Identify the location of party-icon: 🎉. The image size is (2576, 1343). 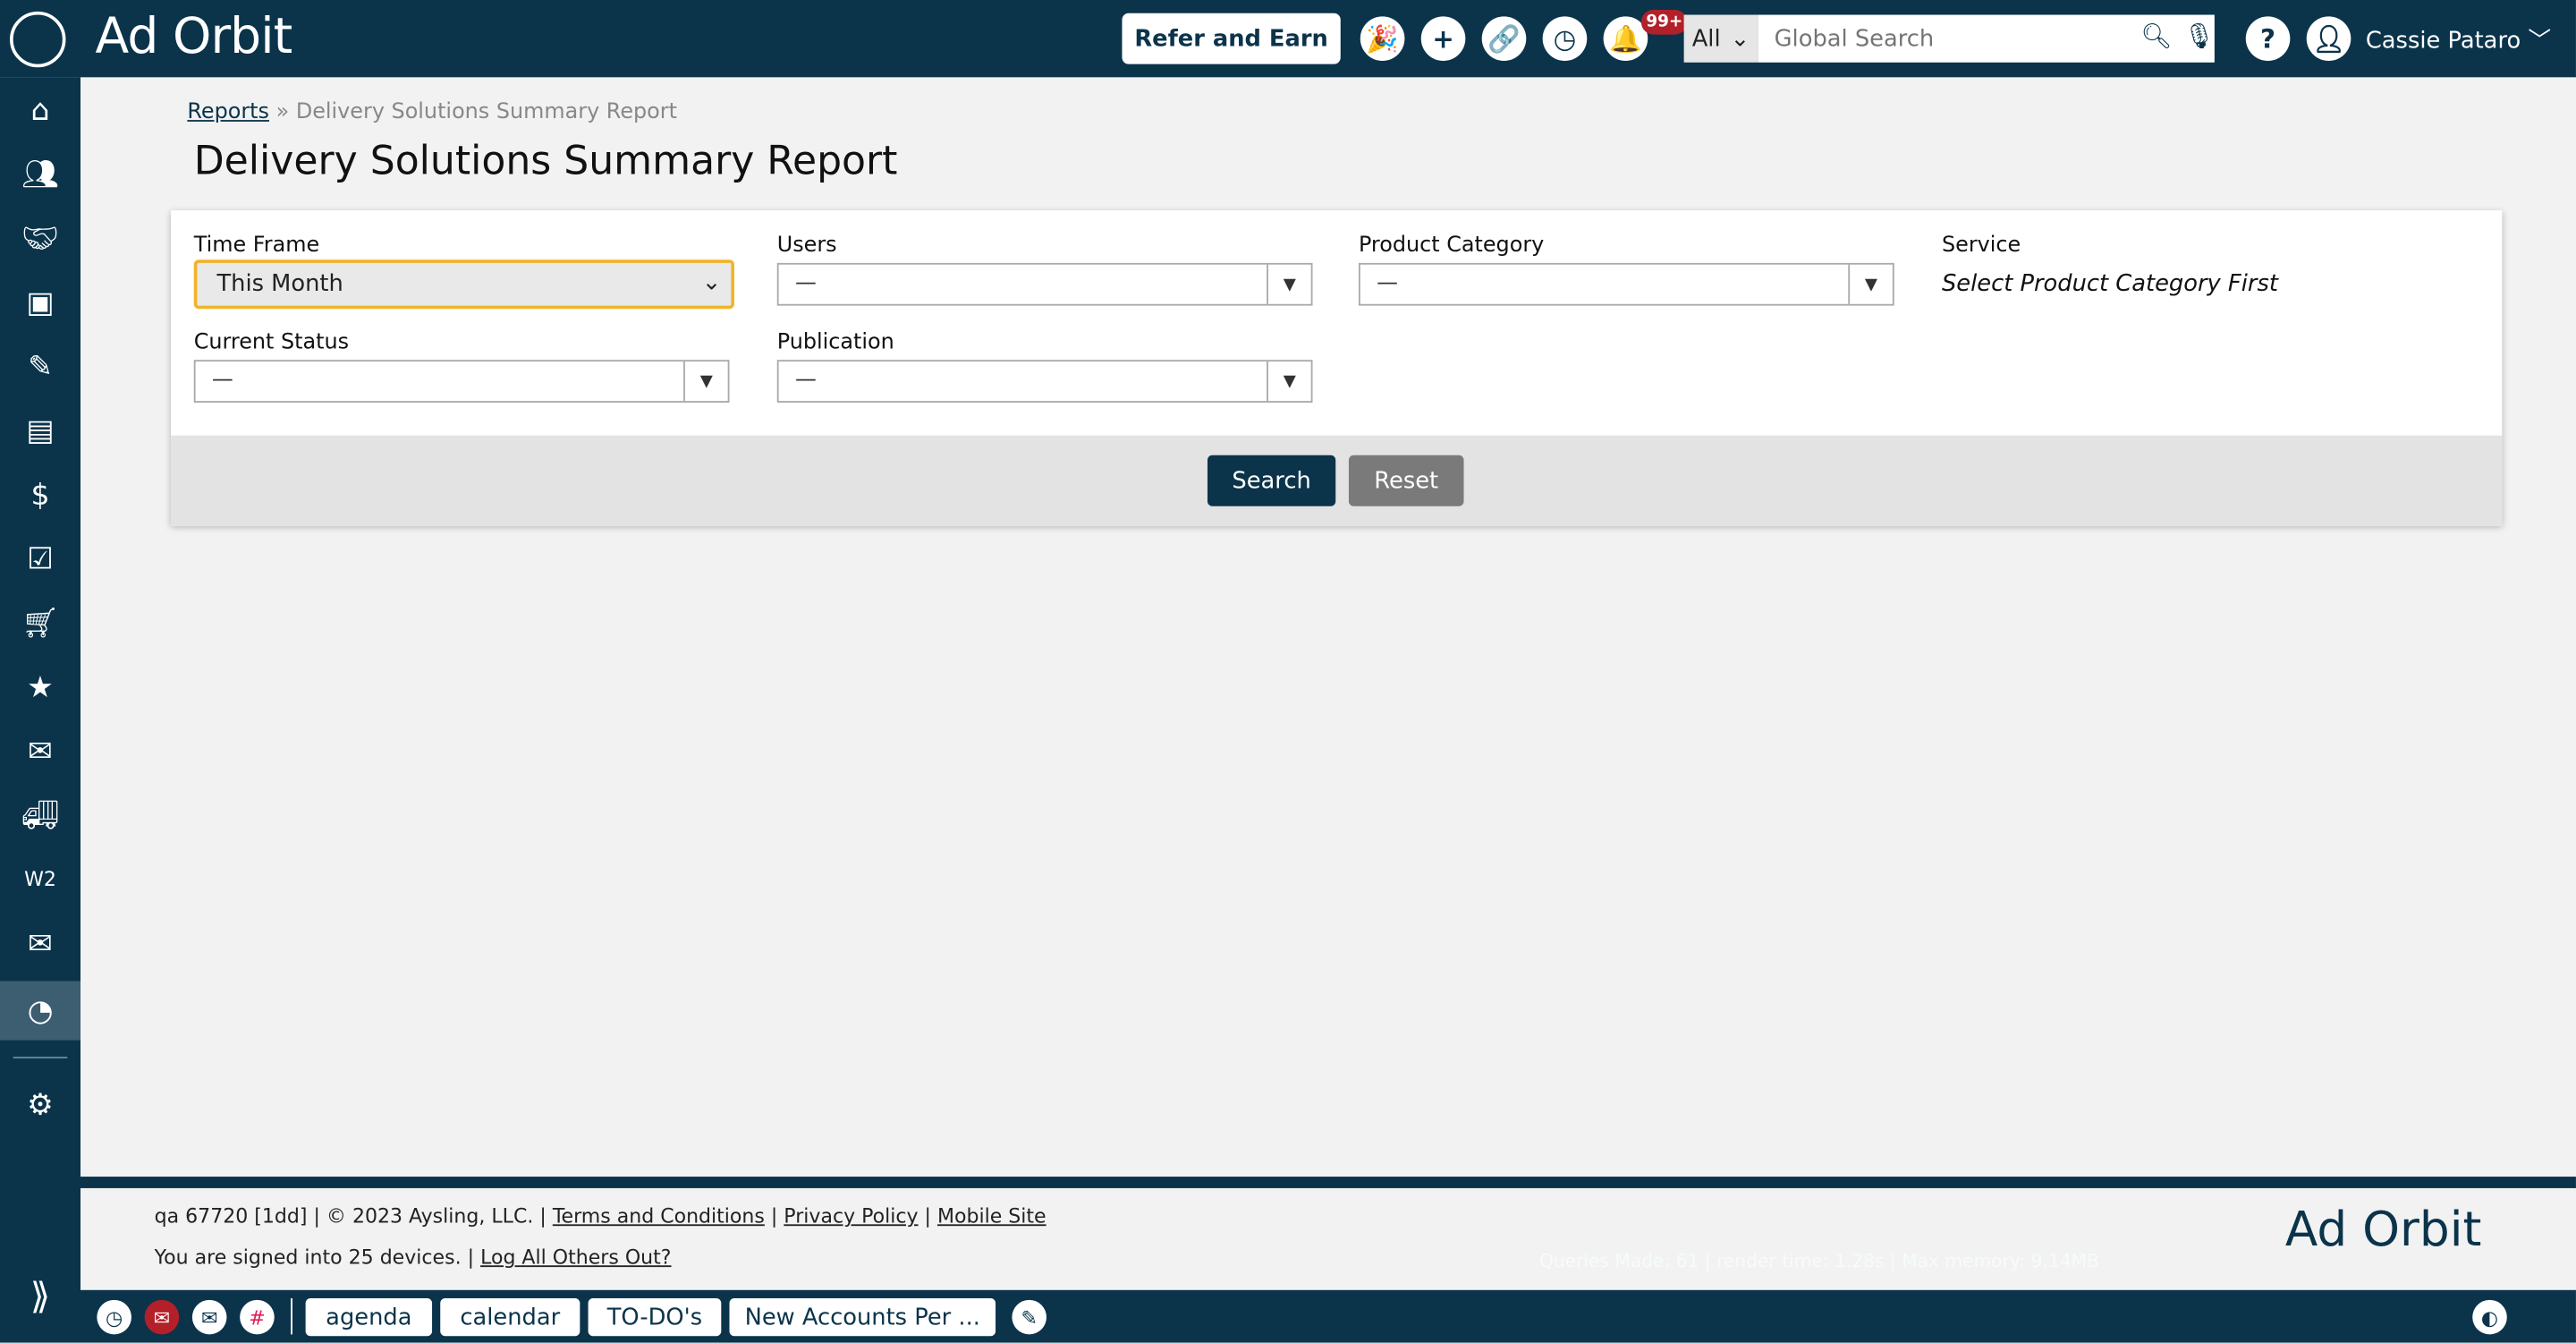
(1382, 38).